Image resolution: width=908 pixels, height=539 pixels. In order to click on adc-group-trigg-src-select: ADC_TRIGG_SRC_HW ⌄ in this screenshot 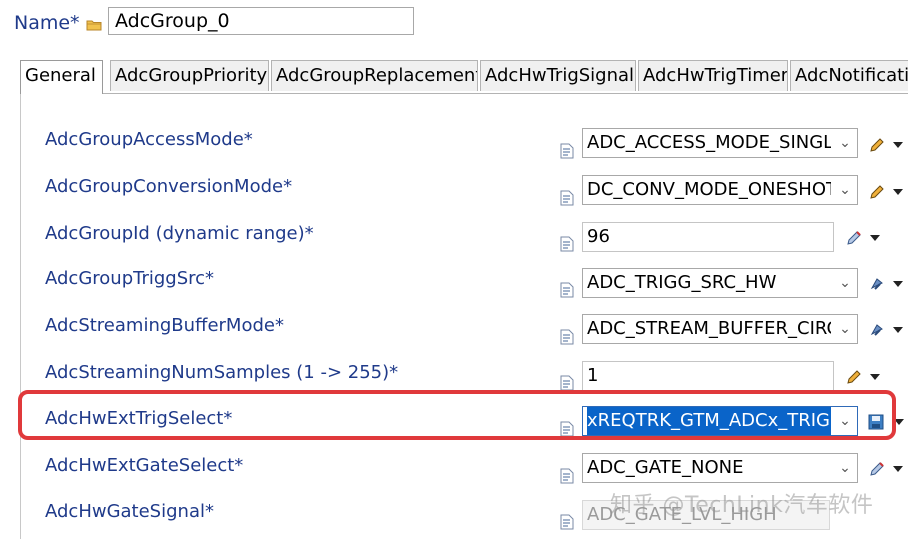, I will do `click(720, 283)`.